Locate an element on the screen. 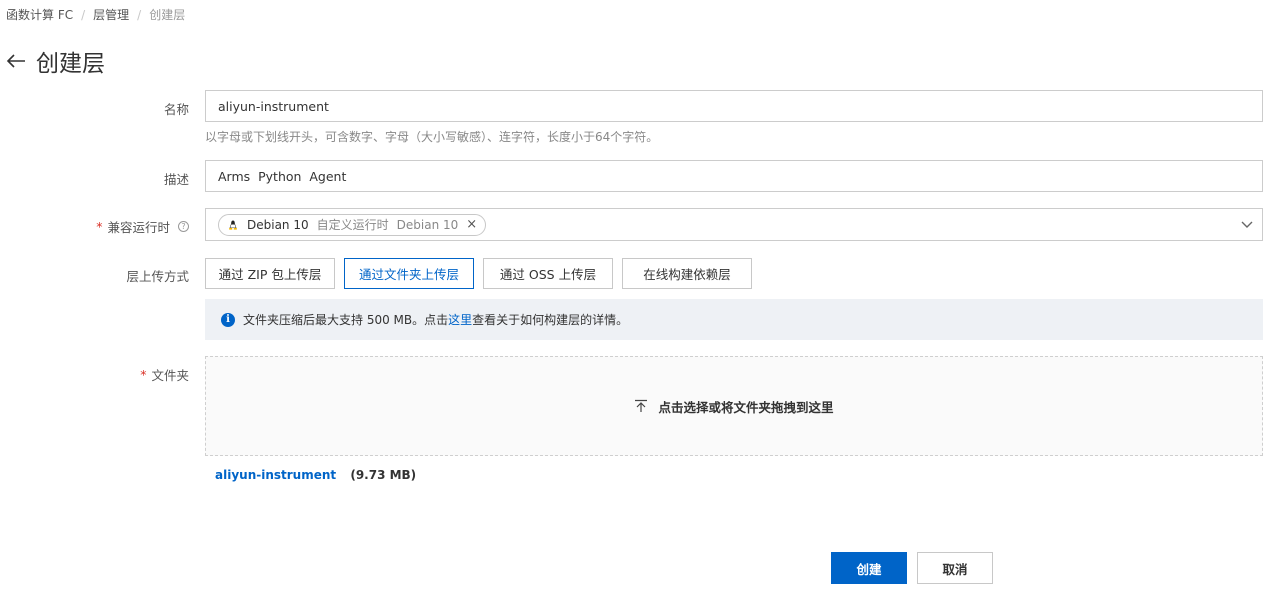 Image resolution: width=1274 pixels, height=591 pixels. upload-method-label: 层上传方式 is located at coordinates (157, 276).